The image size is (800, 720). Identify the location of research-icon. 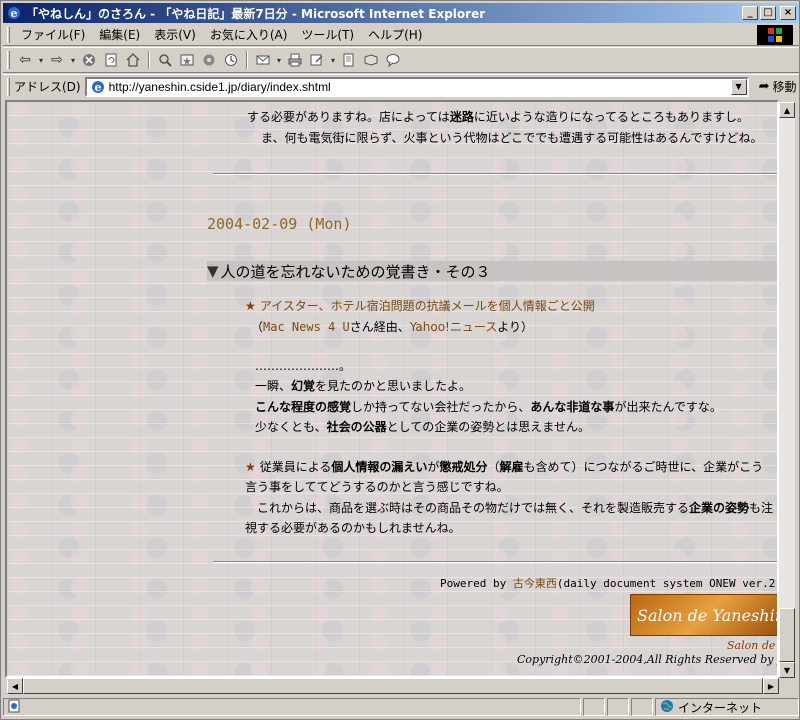
(371, 60).